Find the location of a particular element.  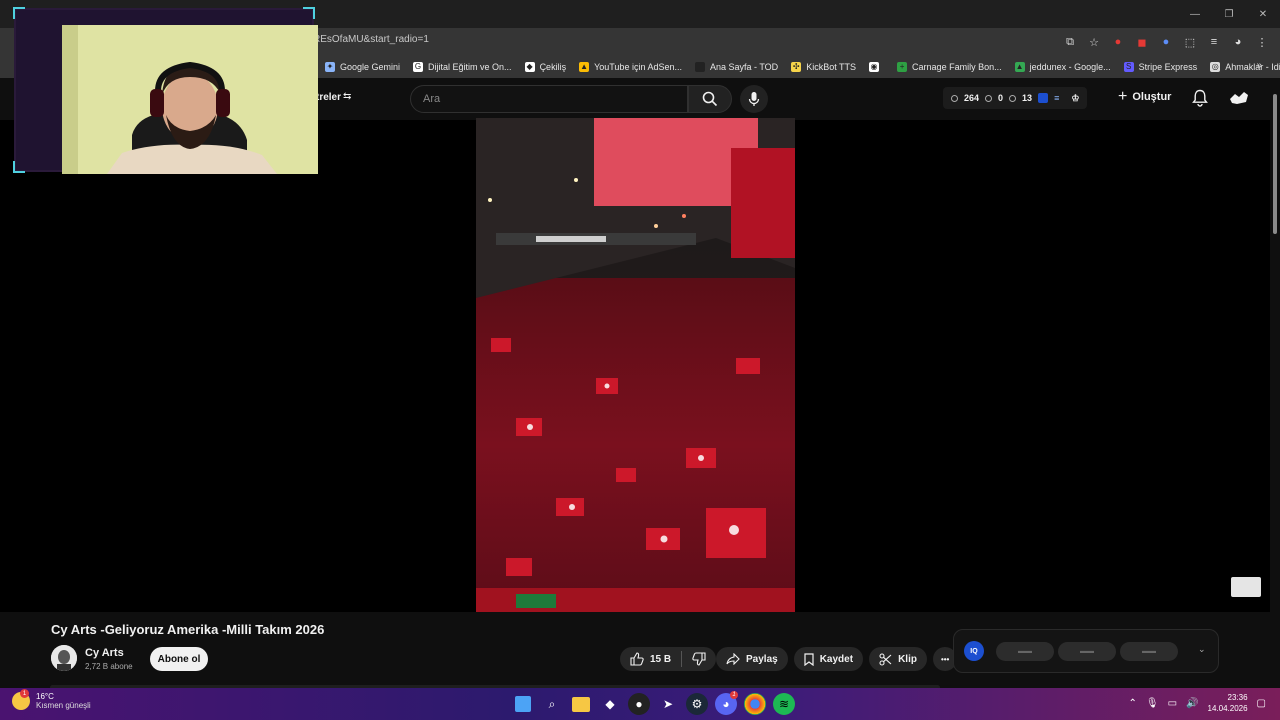

bookmark-item: S Stripe Express is located at coordinates (1160, 67).